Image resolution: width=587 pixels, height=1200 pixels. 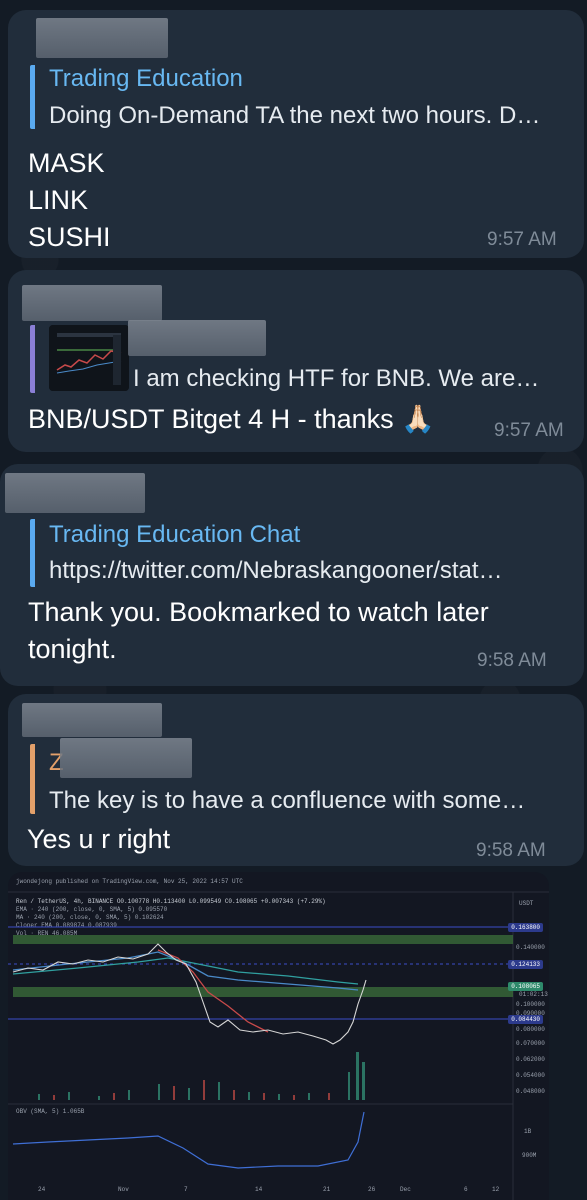 What do you see at coordinates (146, 78) in the screenshot?
I see `reply-sender: Trading Education` at bounding box center [146, 78].